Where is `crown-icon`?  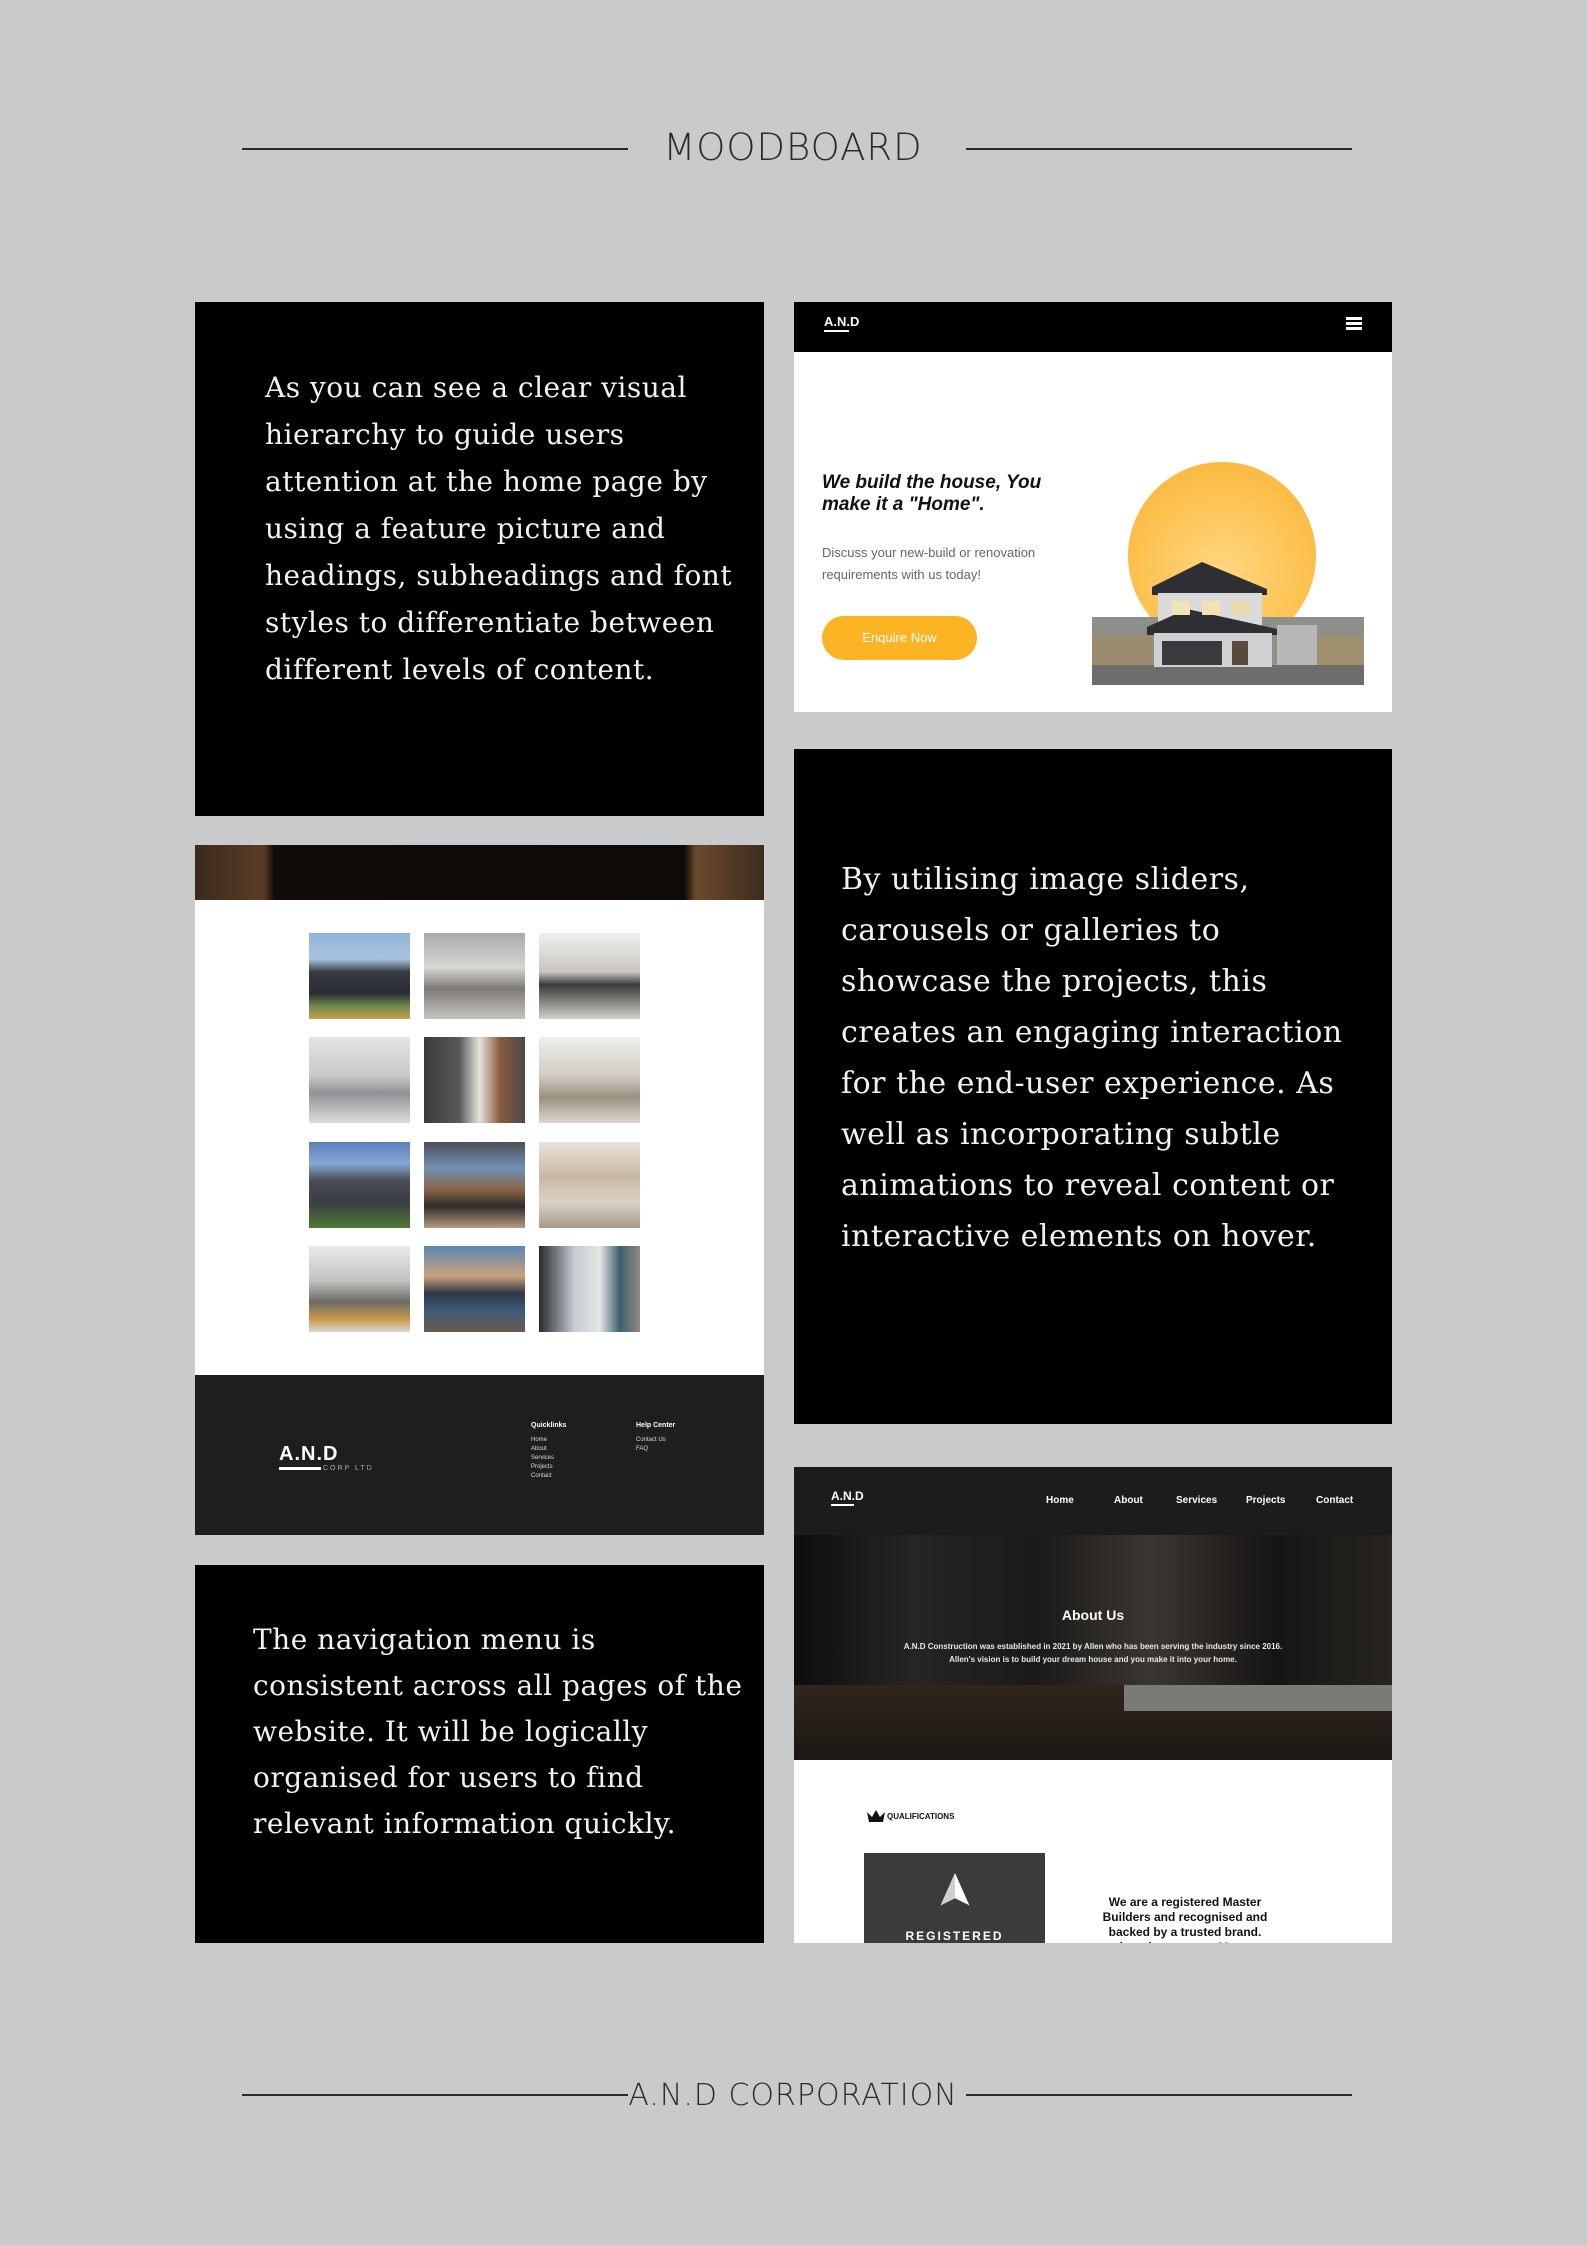
crown-icon is located at coordinates (876, 1816).